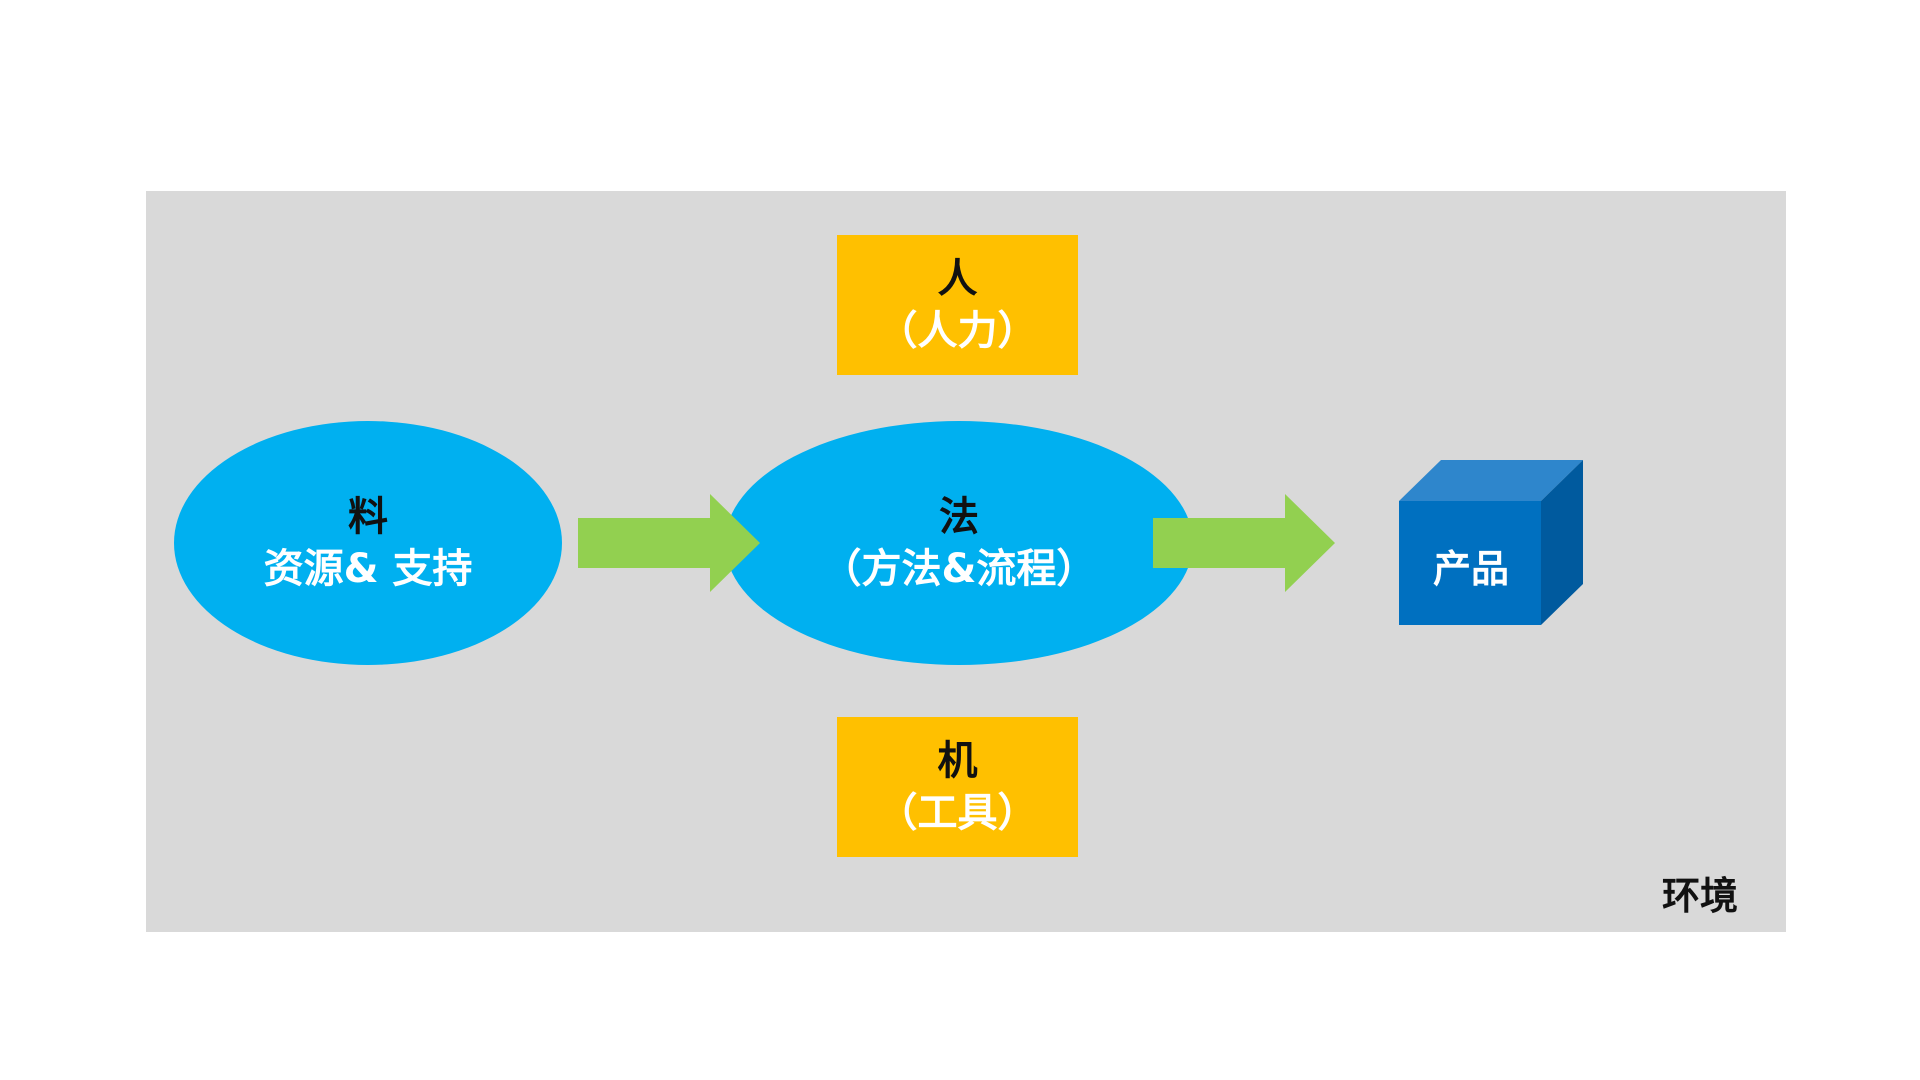 The height and width of the screenshot is (1080, 1920). I want to click on material-title: 料, so click(368, 517).